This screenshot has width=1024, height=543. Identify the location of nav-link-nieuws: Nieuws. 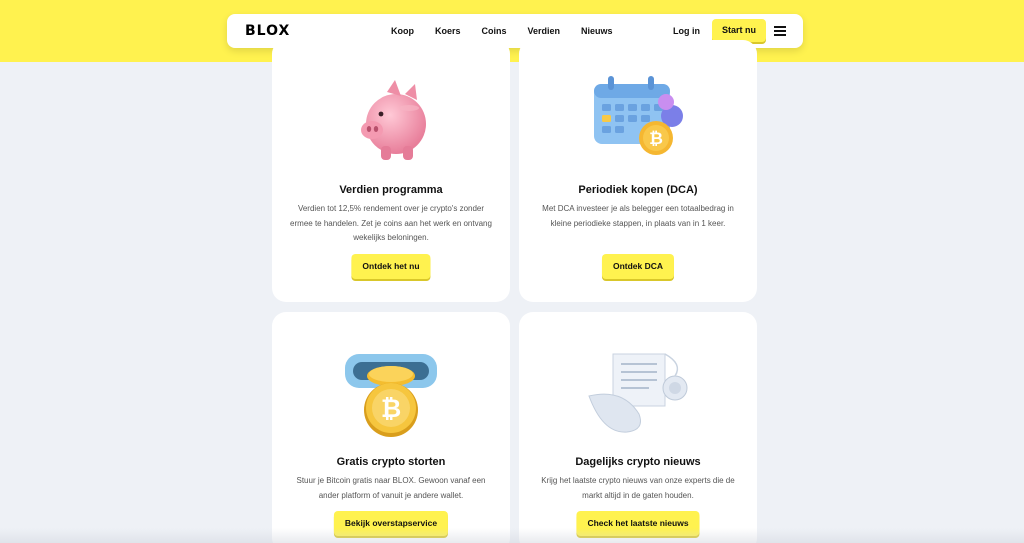
(597, 31).